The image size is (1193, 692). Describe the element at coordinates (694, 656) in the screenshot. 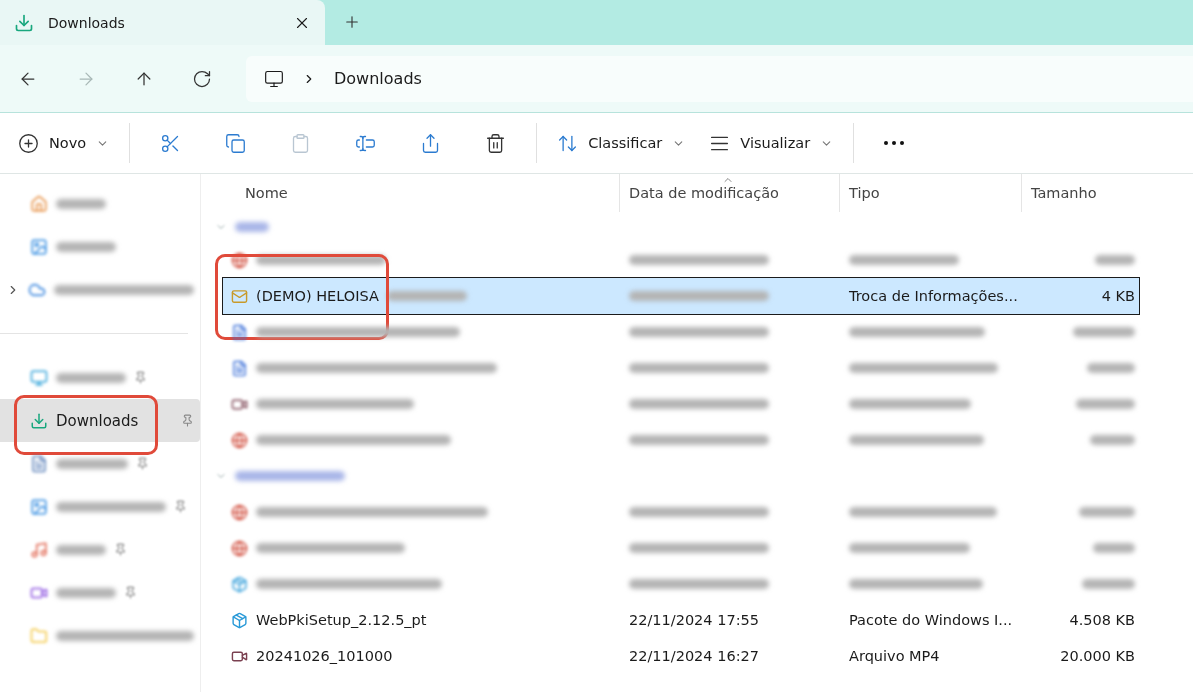

I see `date-cell: 22/11/2024 16:27` at that location.